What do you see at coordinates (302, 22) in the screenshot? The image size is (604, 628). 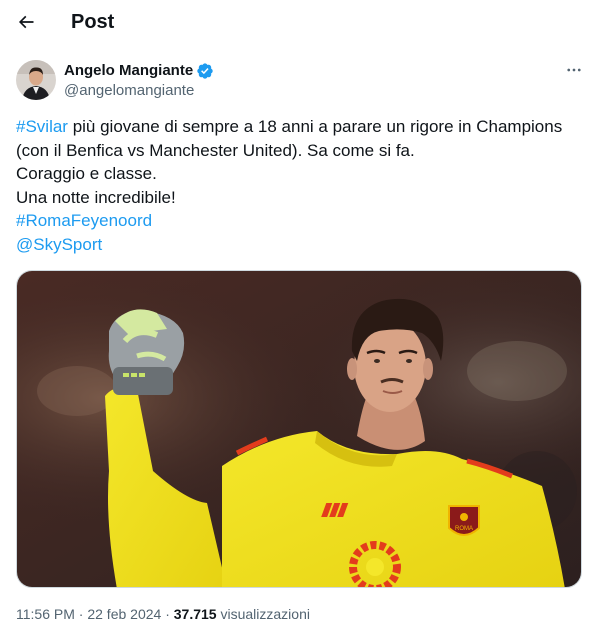 I see `post-header: Post` at bounding box center [302, 22].